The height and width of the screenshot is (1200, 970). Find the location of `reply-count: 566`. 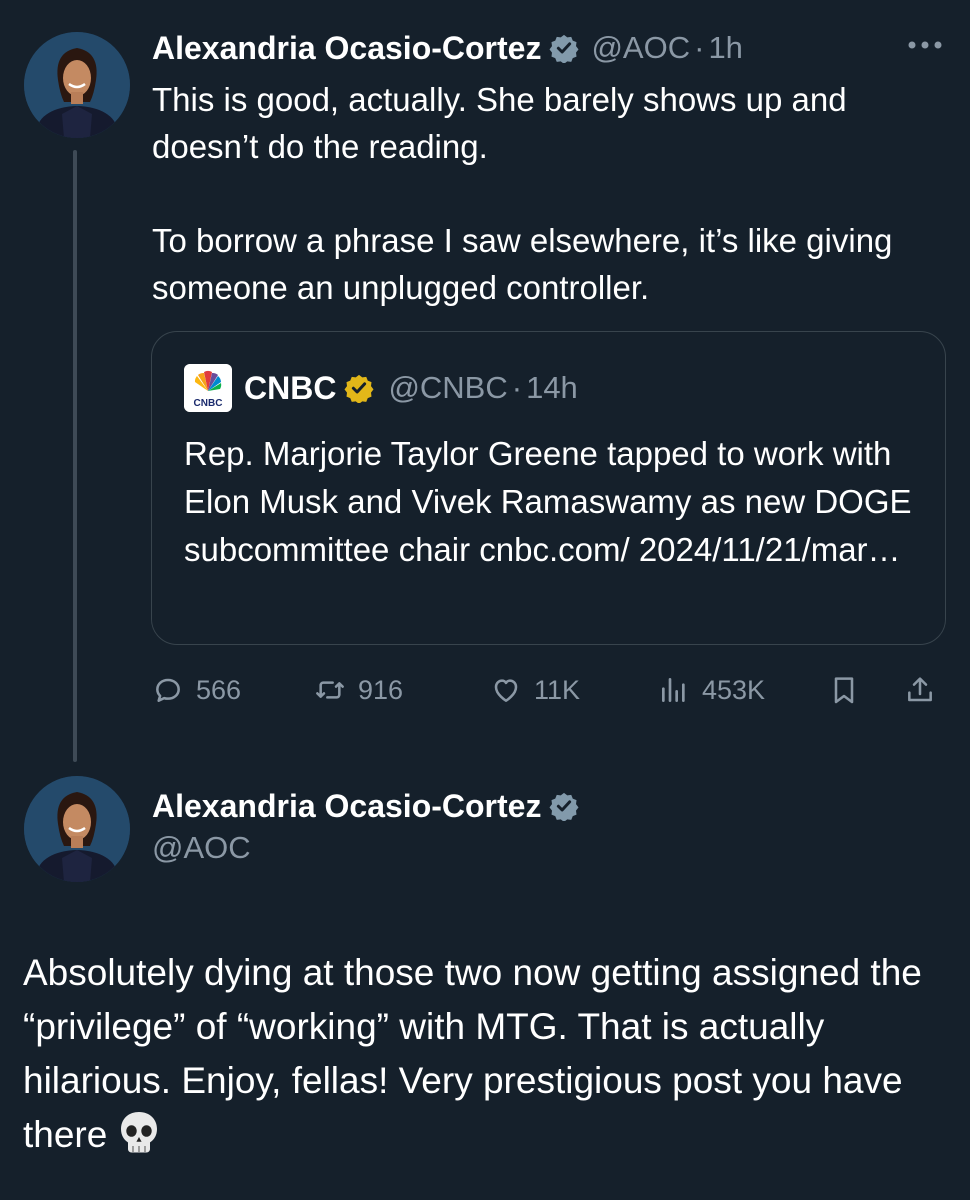

reply-count: 566 is located at coordinates (219, 689).